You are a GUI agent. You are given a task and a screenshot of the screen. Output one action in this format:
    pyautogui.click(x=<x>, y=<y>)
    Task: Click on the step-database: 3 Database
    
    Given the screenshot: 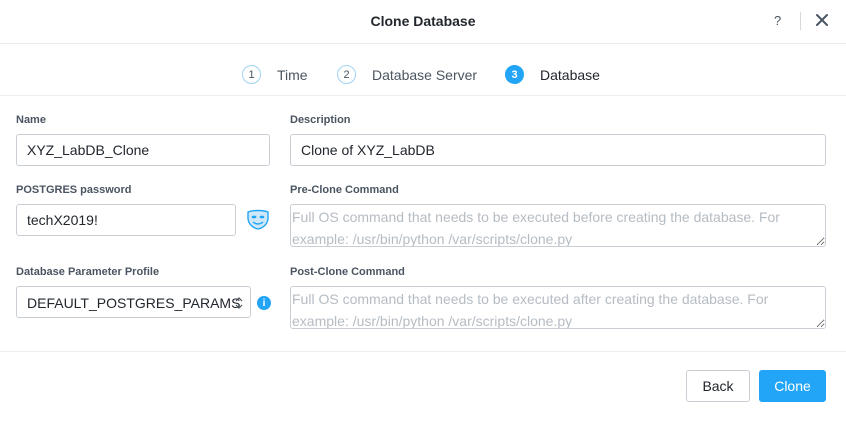 What is the action you would take?
    pyautogui.click(x=552, y=74)
    